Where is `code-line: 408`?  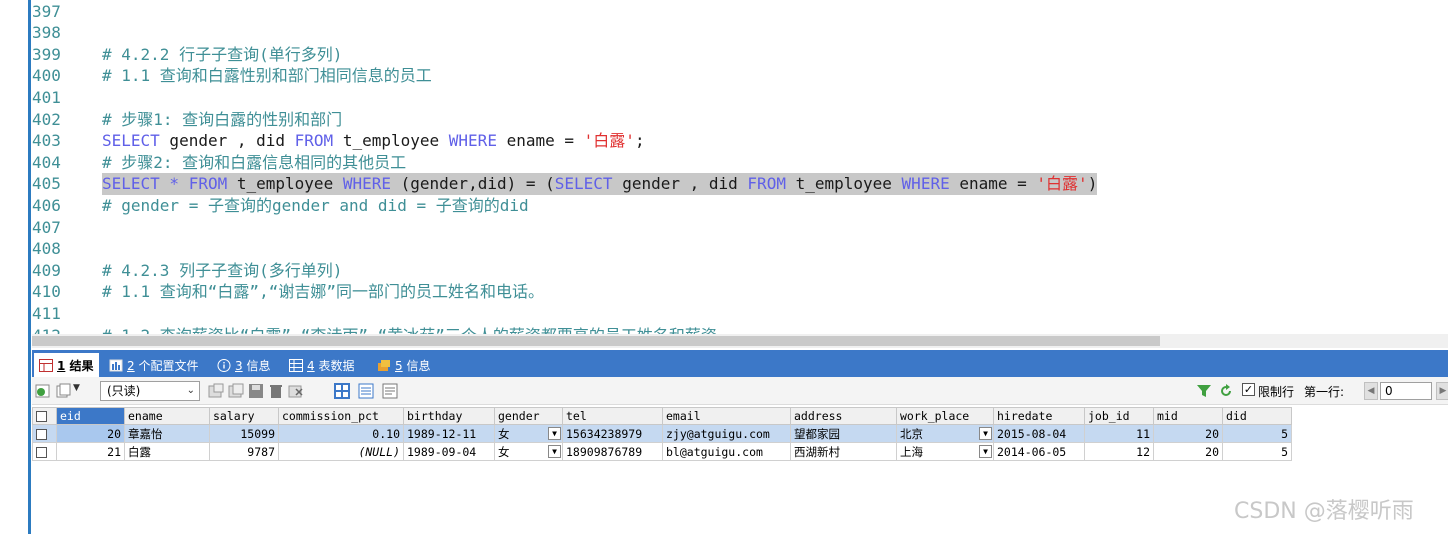
code-line: 408 is located at coordinates (724, 249).